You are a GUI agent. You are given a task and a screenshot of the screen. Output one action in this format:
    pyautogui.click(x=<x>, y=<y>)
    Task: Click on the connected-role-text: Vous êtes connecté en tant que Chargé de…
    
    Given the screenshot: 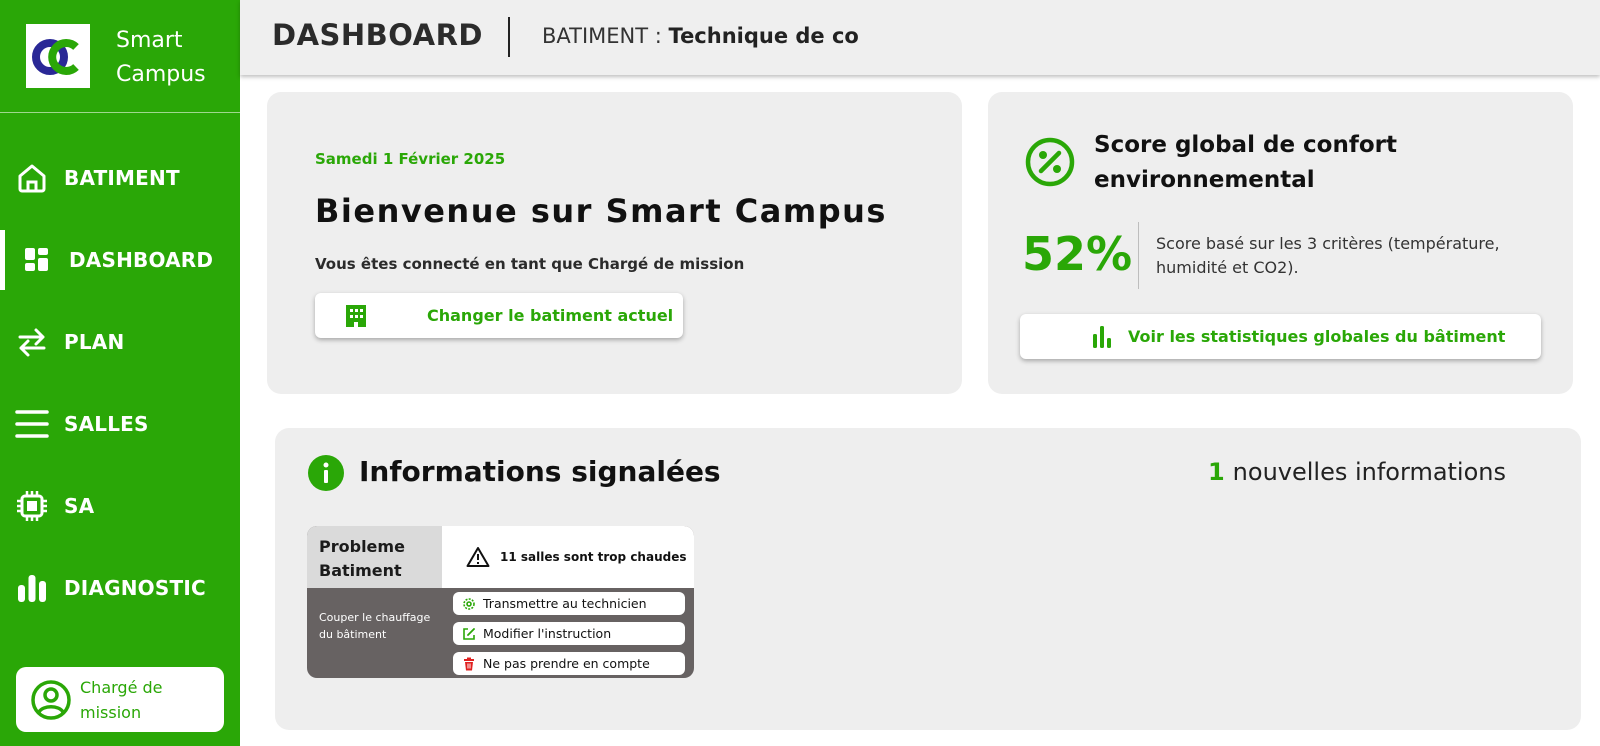 What is the action you would take?
    pyautogui.click(x=530, y=264)
    